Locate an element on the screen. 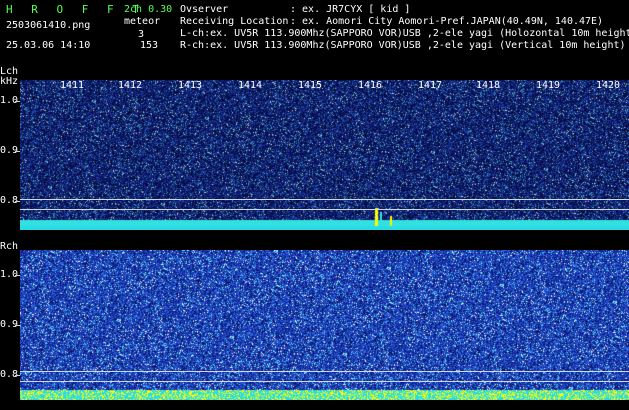 This screenshot has width=629, height=410. time-tick-label: 1419 is located at coordinates (548, 85).